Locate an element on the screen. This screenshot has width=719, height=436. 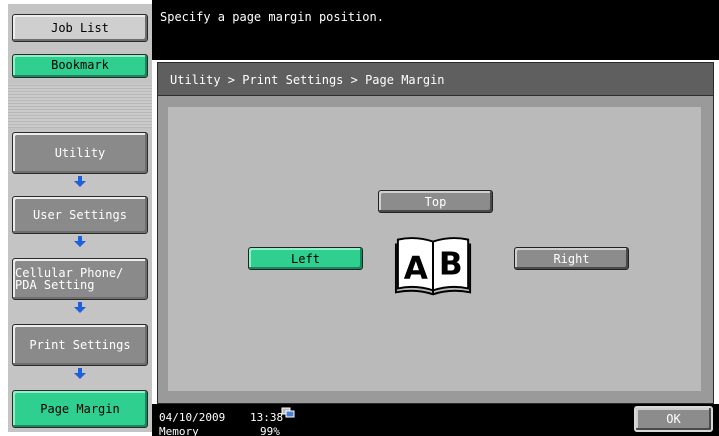
status-date: 04/10/2009 is located at coordinates (192, 417).